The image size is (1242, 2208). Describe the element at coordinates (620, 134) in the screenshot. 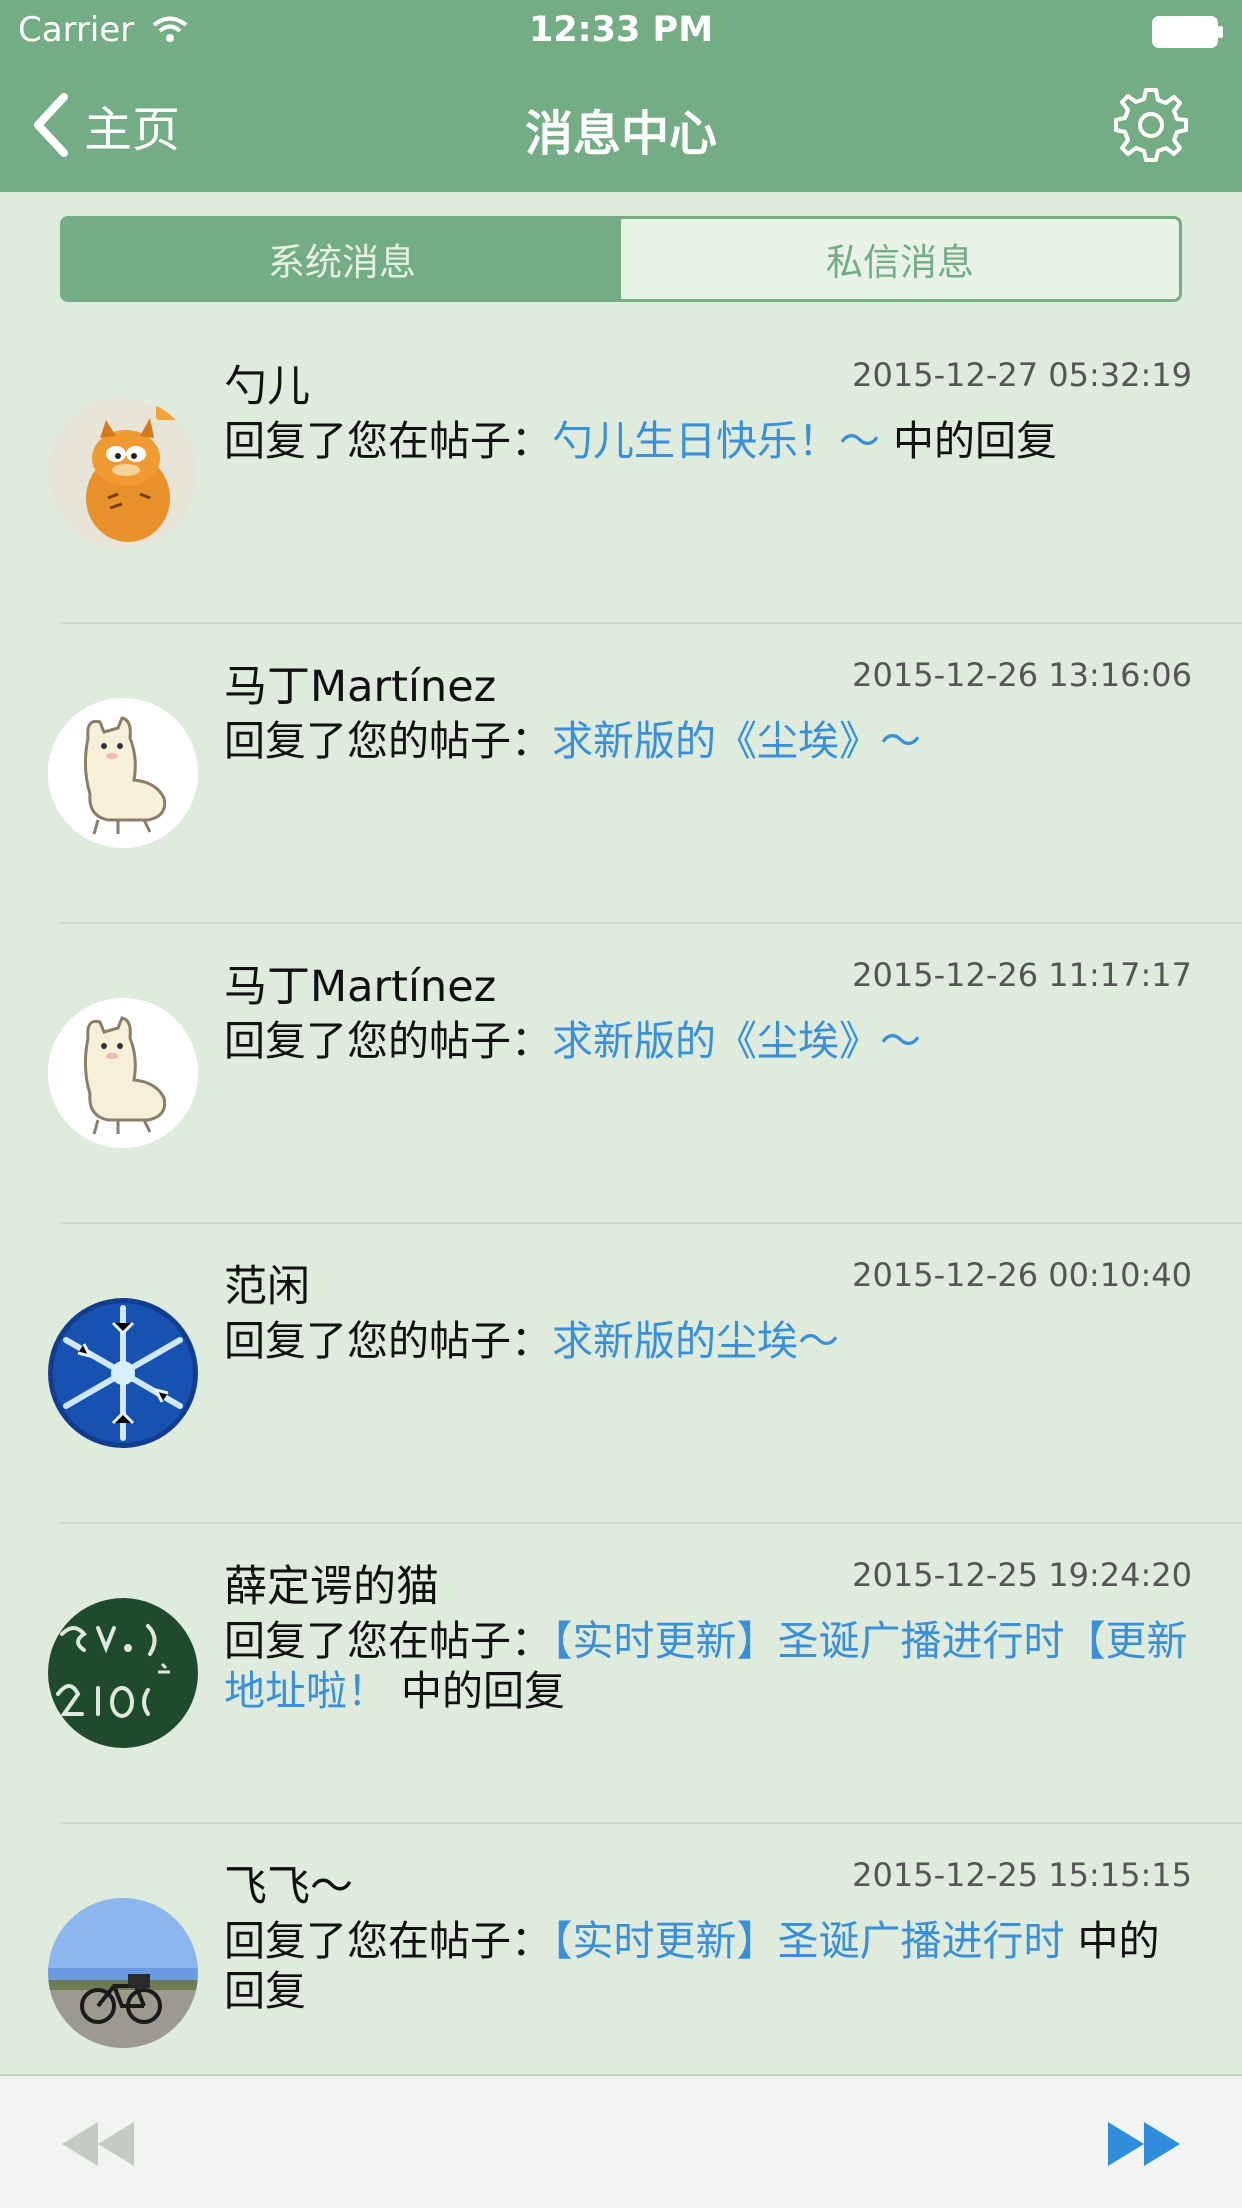

I see `page-title: 消息中心` at that location.